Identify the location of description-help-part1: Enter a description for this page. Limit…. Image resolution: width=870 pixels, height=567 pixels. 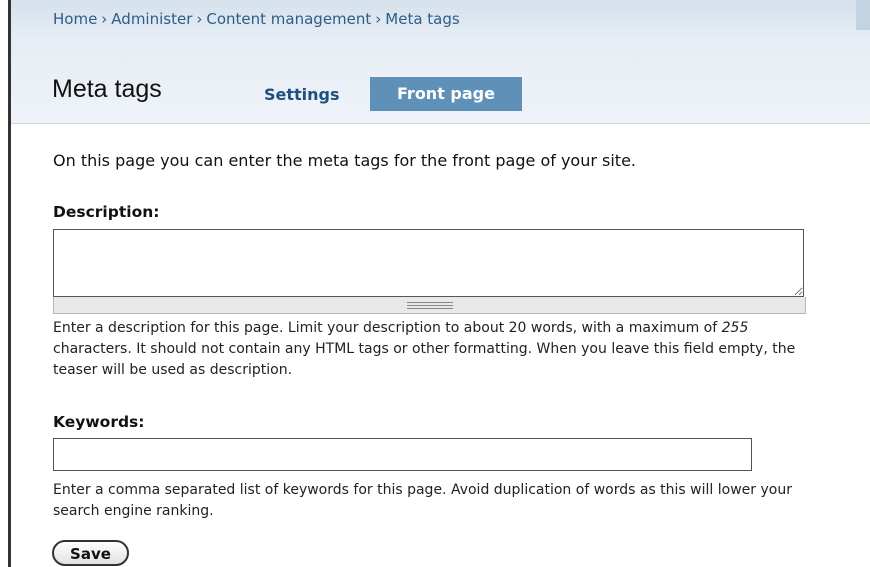
(387, 328).